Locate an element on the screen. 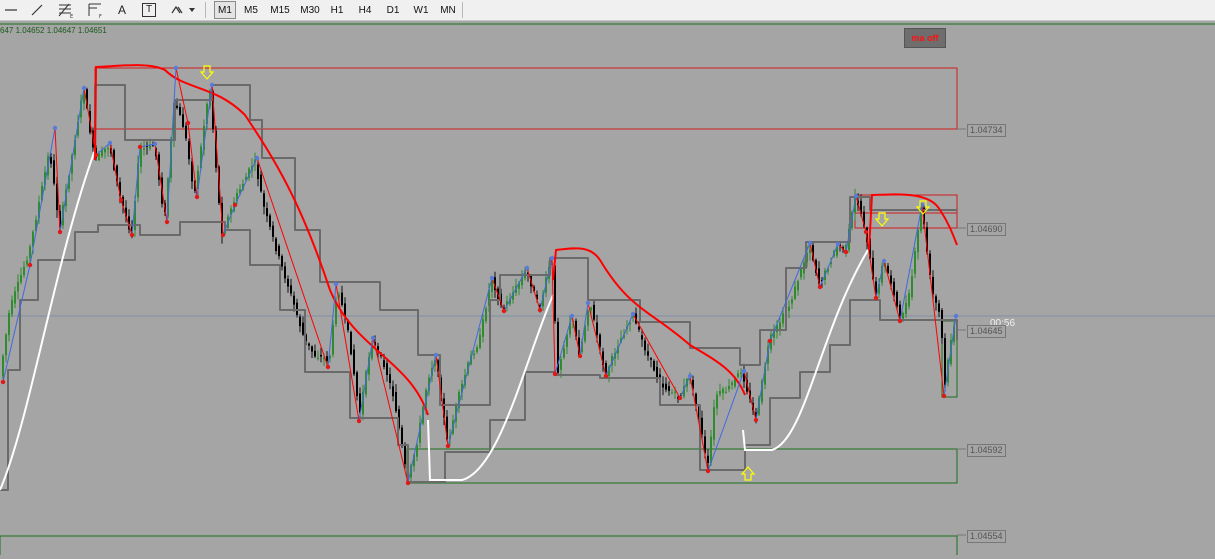  fibonacci-icon: E is located at coordinates (66, 10).